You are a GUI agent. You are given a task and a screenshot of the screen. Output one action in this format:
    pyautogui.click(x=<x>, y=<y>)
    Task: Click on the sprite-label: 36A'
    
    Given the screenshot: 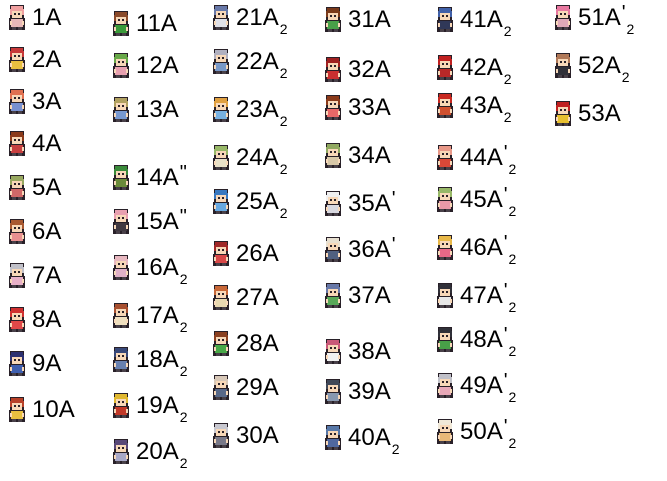 What is the action you would take?
    pyautogui.click(x=372, y=249)
    